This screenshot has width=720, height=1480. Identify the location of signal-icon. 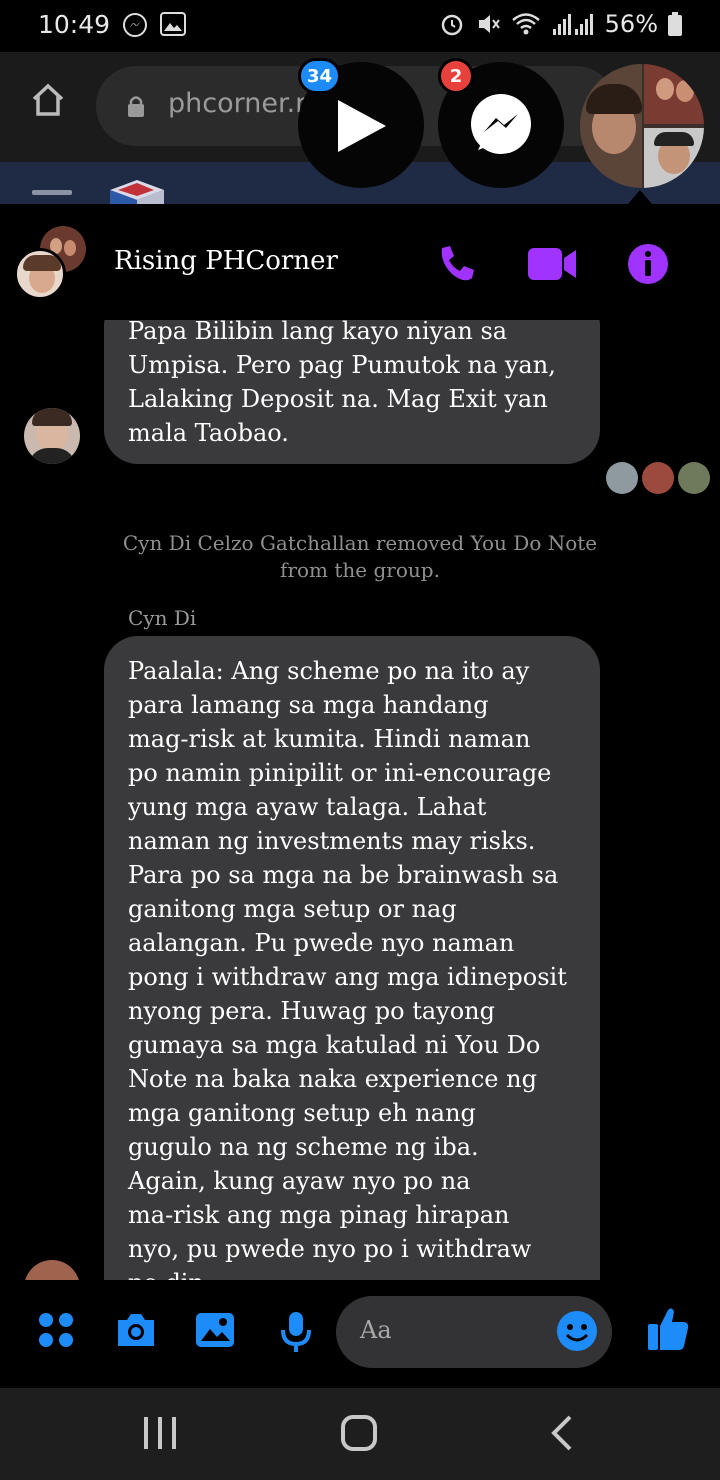
(572, 24).